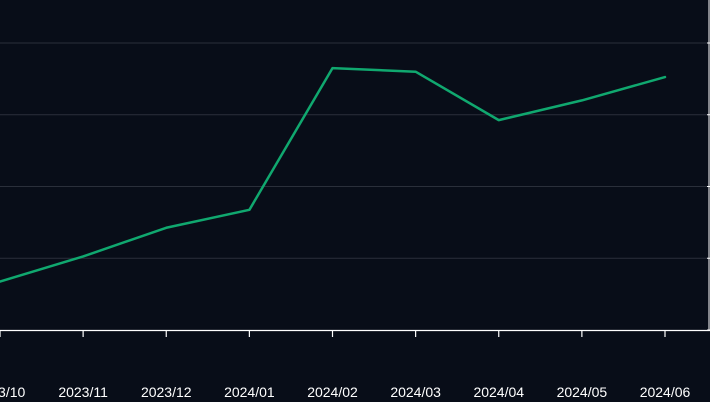 This screenshot has width=710, height=402. What do you see at coordinates (582, 392) in the screenshot?
I see `x-tick-label: 2024/05` at bounding box center [582, 392].